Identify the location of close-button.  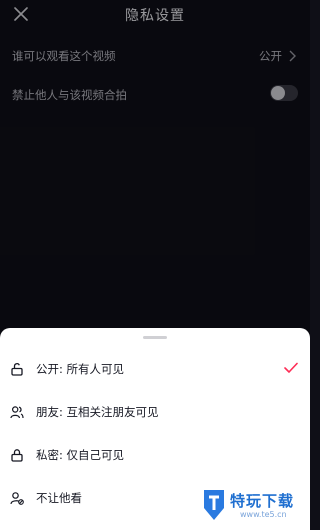
(21, 14).